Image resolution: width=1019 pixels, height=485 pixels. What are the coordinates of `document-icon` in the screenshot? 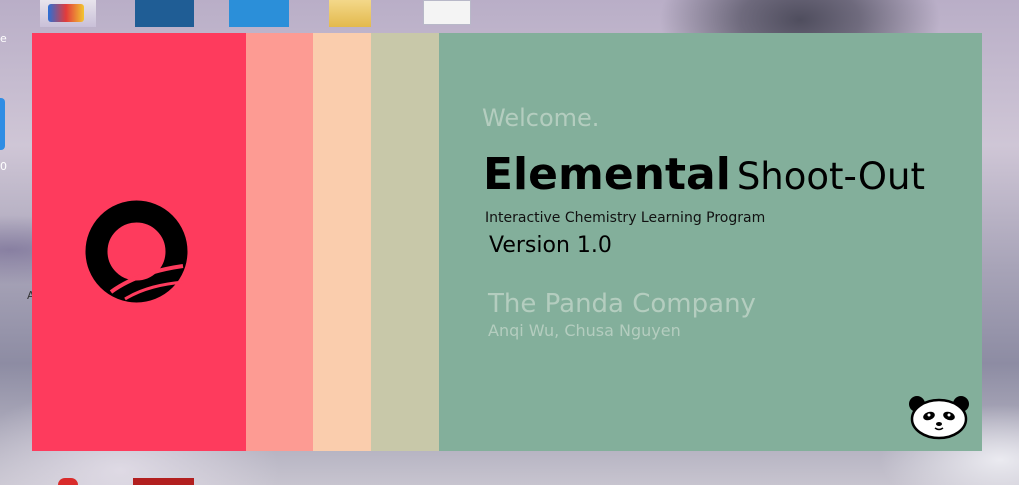 It's located at (447, 12).